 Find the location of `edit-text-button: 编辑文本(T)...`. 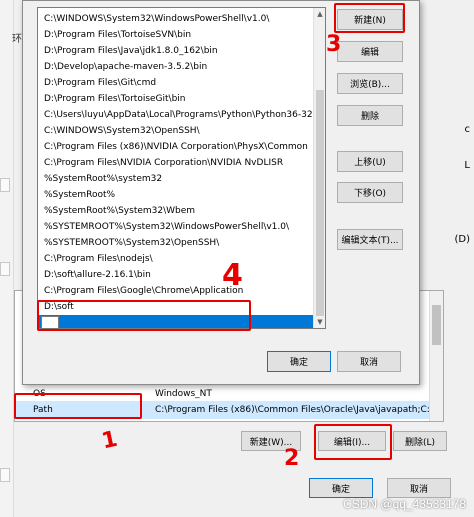

edit-text-button: 编辑文本(T)... is located at coordinates (370, 239).